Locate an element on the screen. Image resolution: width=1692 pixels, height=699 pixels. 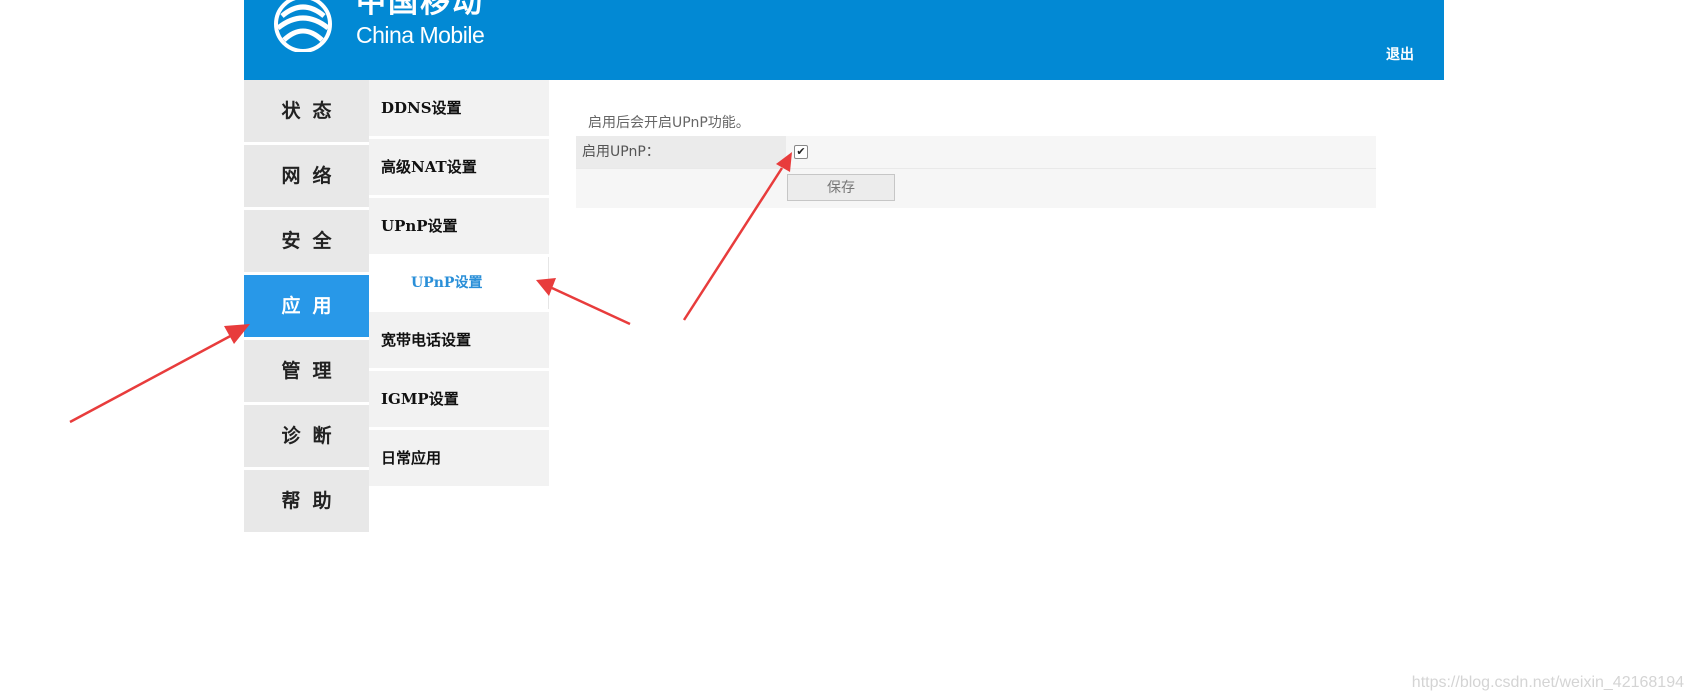
upnp-hint-text: 启用后会开启UPnP功能。 is located at coordinates (669, 123).